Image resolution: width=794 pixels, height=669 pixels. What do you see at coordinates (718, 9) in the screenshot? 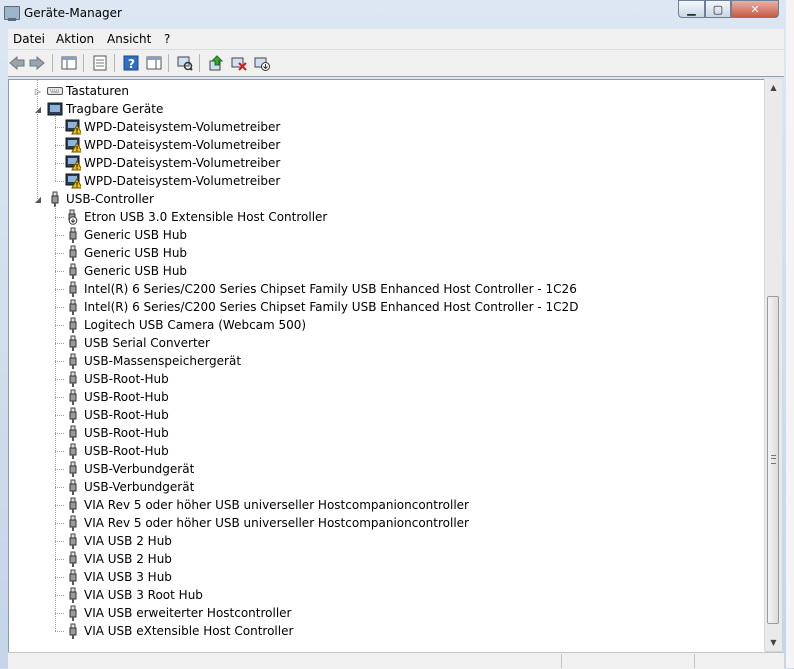
I see `maximize-button: ▢` at bounding box center [718, 9].